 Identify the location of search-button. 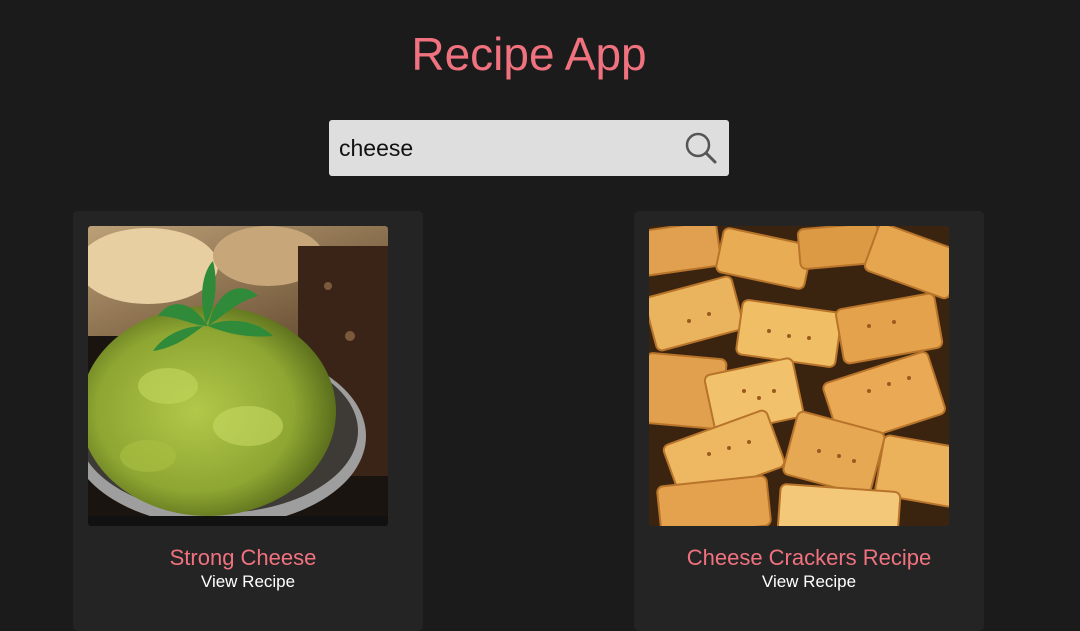
(701, 148).